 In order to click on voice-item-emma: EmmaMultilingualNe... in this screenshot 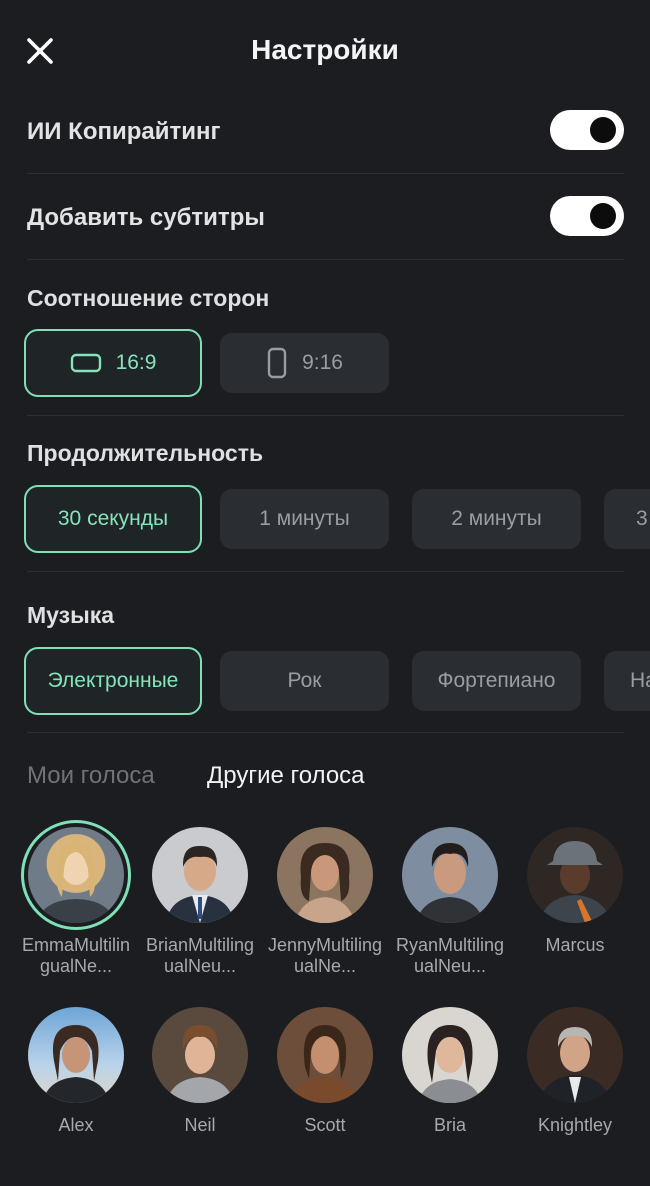, I will do `click(76, 898)`.